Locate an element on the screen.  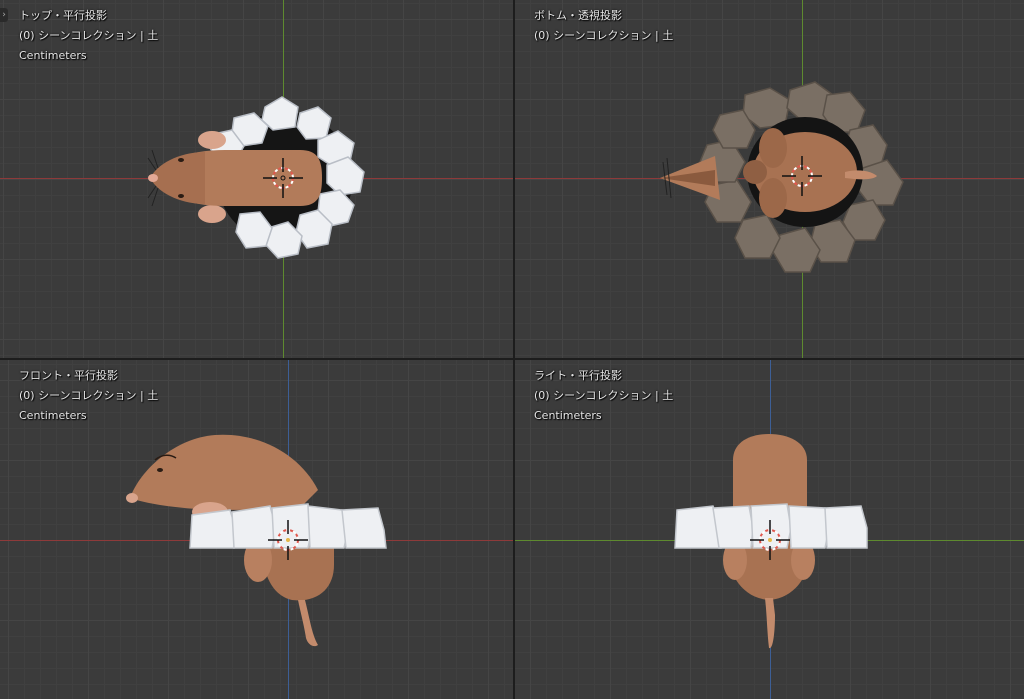
viewport-info: トップ・平行投影 (0) シーンコレクション | 土 Centimeters is located at coordinates (88, 36).